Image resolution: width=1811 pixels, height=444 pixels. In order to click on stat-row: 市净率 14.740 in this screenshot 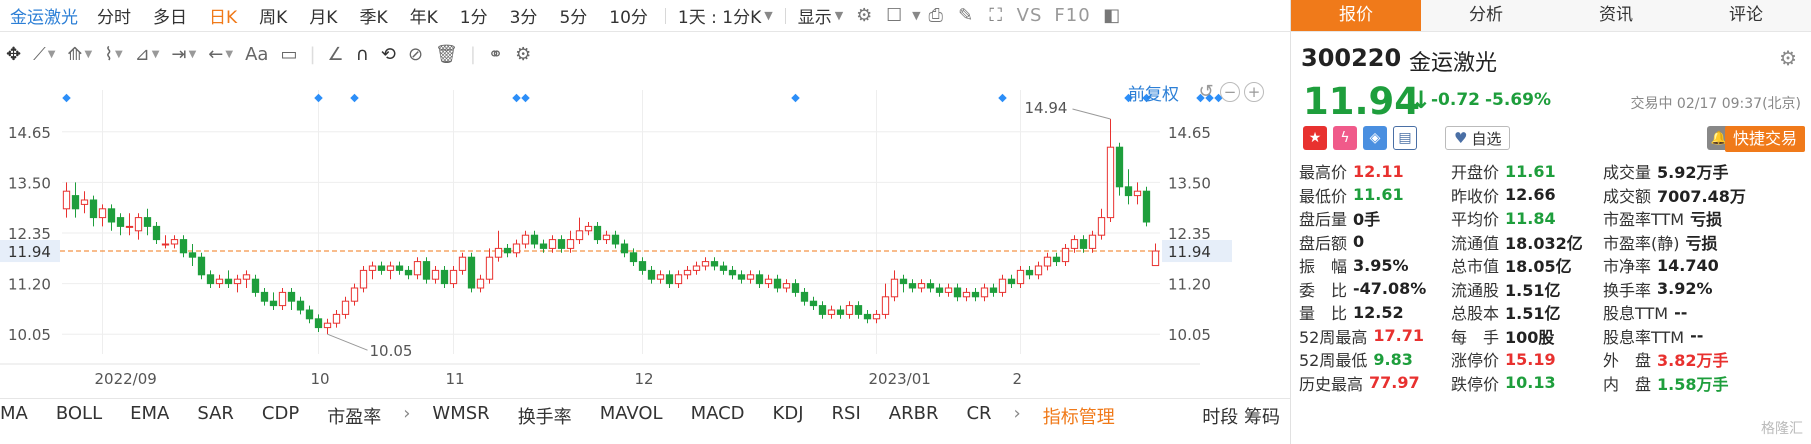, I will do `click(1661, 265)`.